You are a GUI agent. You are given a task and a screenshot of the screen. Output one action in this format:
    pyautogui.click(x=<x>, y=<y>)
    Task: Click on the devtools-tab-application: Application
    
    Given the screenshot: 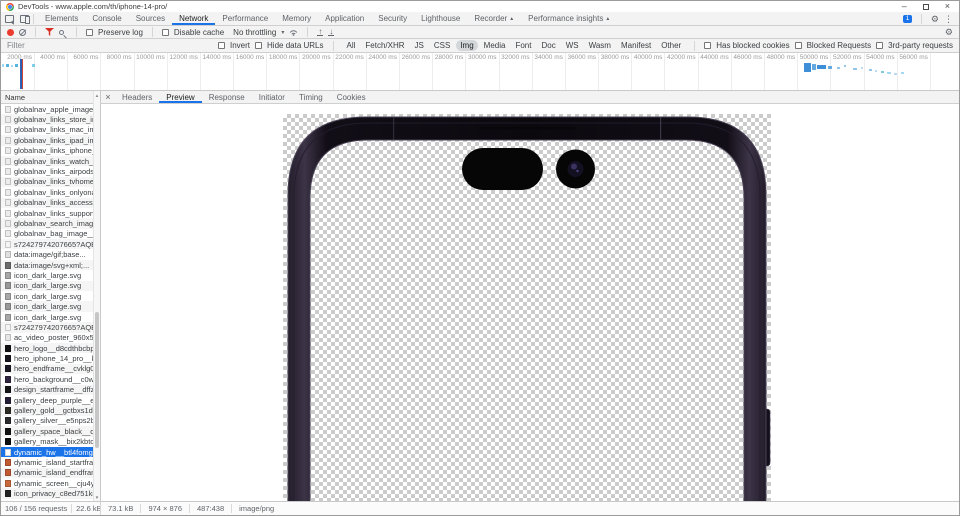 What is the action you would take?
    pyautogui.click(x=344, y=18)
    